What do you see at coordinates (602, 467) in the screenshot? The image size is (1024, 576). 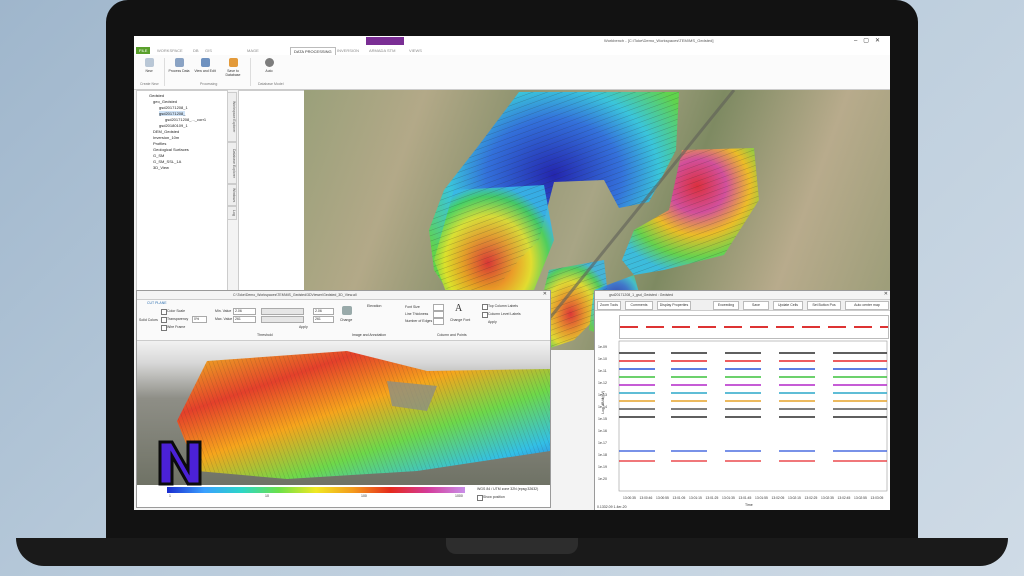 I see `y-tick-label: 1e-19` at bounding box center [602, 467].